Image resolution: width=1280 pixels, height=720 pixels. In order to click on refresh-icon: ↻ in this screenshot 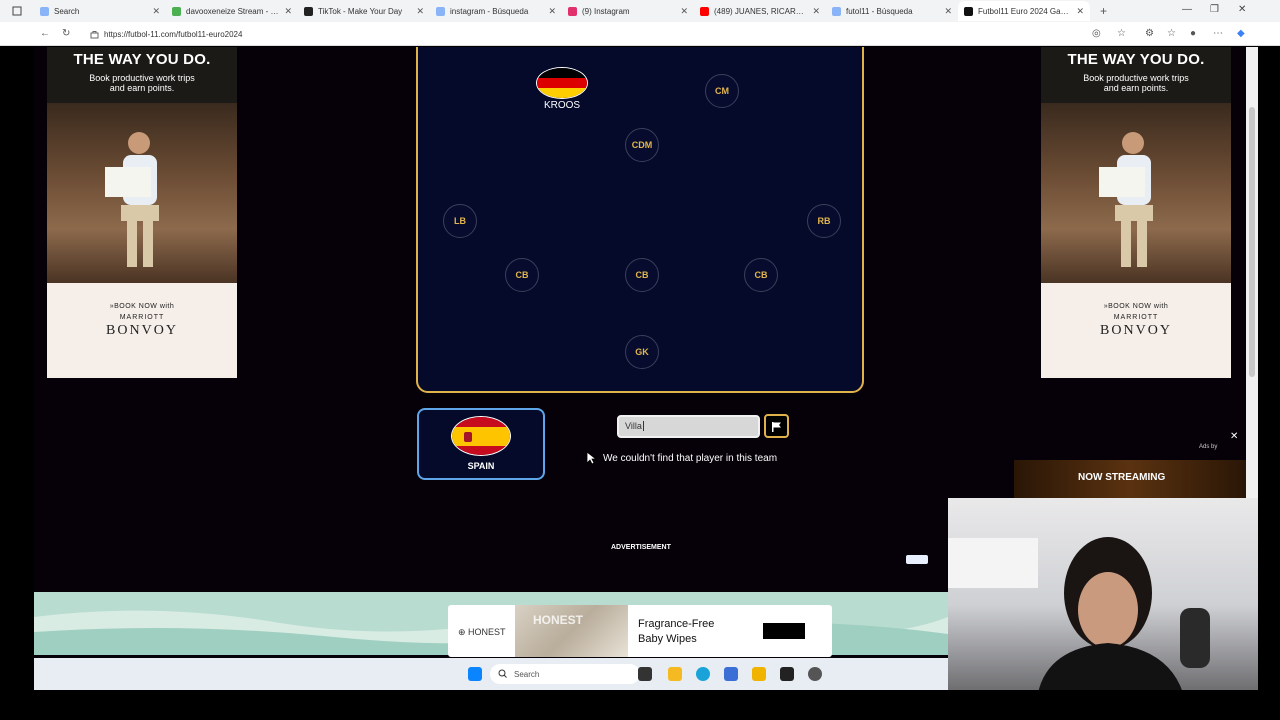, I will do `click(66, 33)`.